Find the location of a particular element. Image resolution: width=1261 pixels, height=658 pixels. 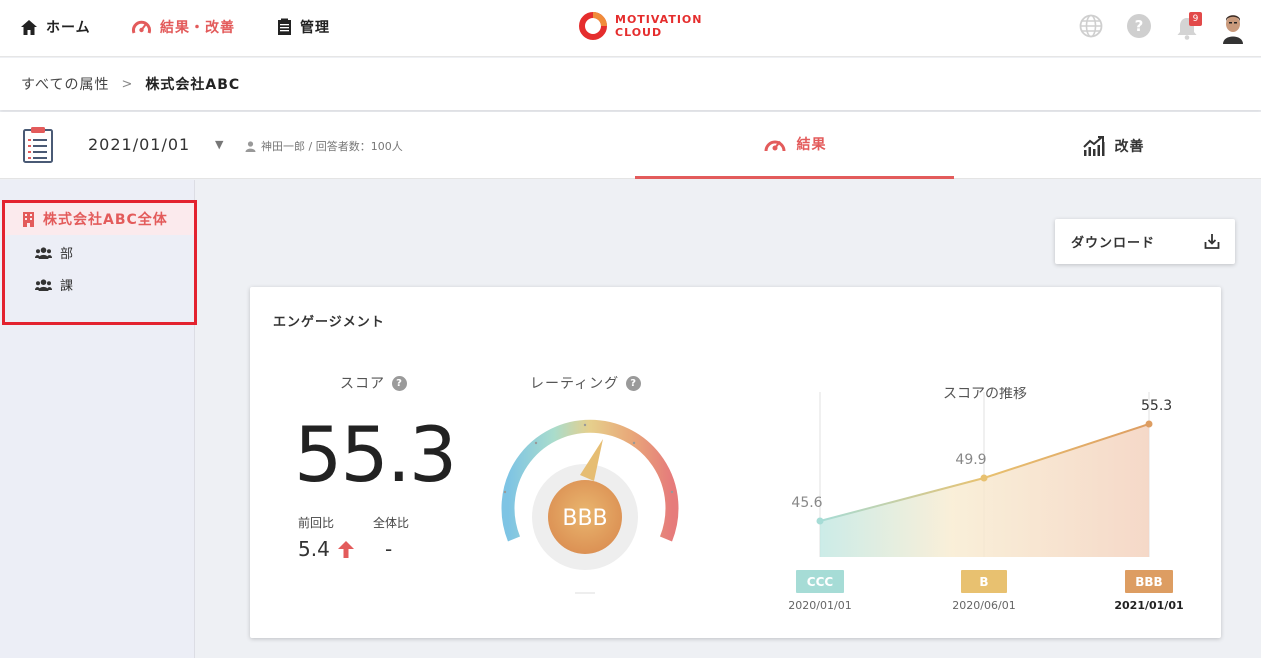

total-diff-label: 全体比 is located at coordinates (391, 523).